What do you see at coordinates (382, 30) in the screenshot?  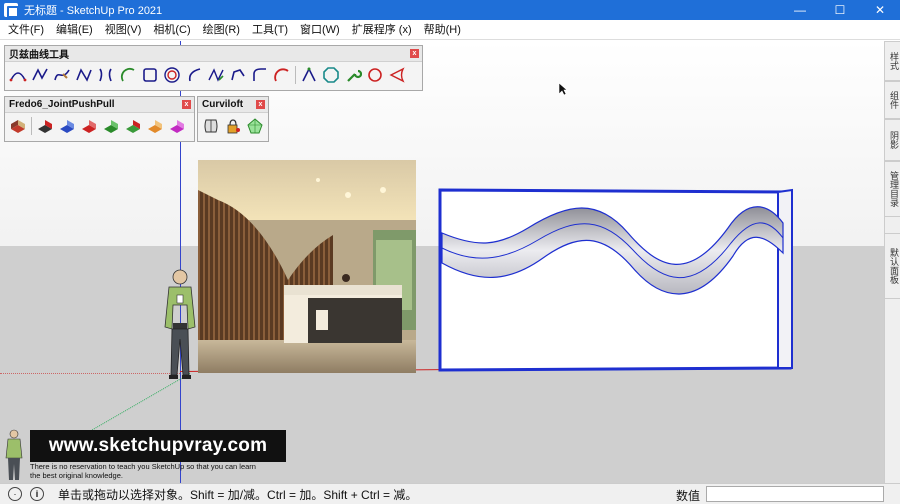 I see `menu-extensions: 扩展程序 (x)` at bounding box center [382, 30].